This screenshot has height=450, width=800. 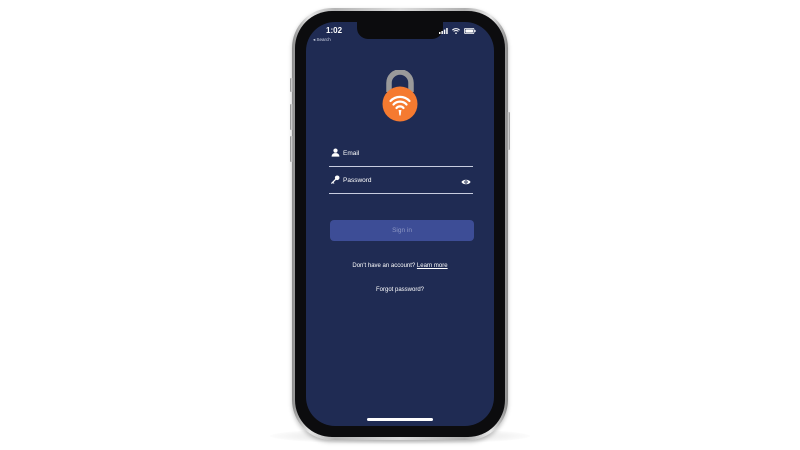 I want to click on sign-in-button: Sign in, so click(x=402, y=230).